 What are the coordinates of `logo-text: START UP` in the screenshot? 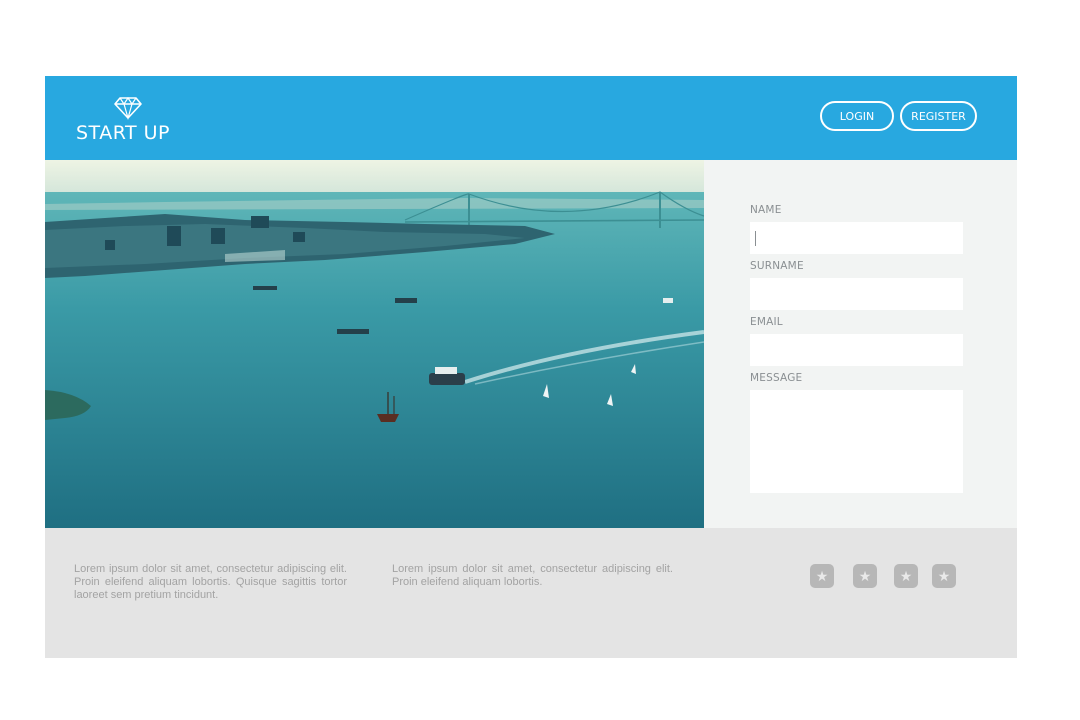 It's located at (123, 133).